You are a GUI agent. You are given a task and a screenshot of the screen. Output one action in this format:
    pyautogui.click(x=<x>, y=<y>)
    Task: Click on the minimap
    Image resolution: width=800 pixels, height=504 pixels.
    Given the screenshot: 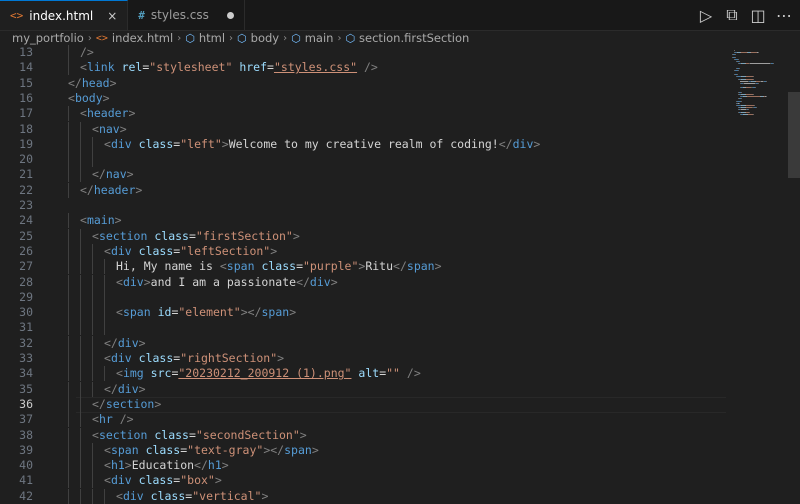 What is the action you would take?
    pyautogui.click(x=758, y=99)
    